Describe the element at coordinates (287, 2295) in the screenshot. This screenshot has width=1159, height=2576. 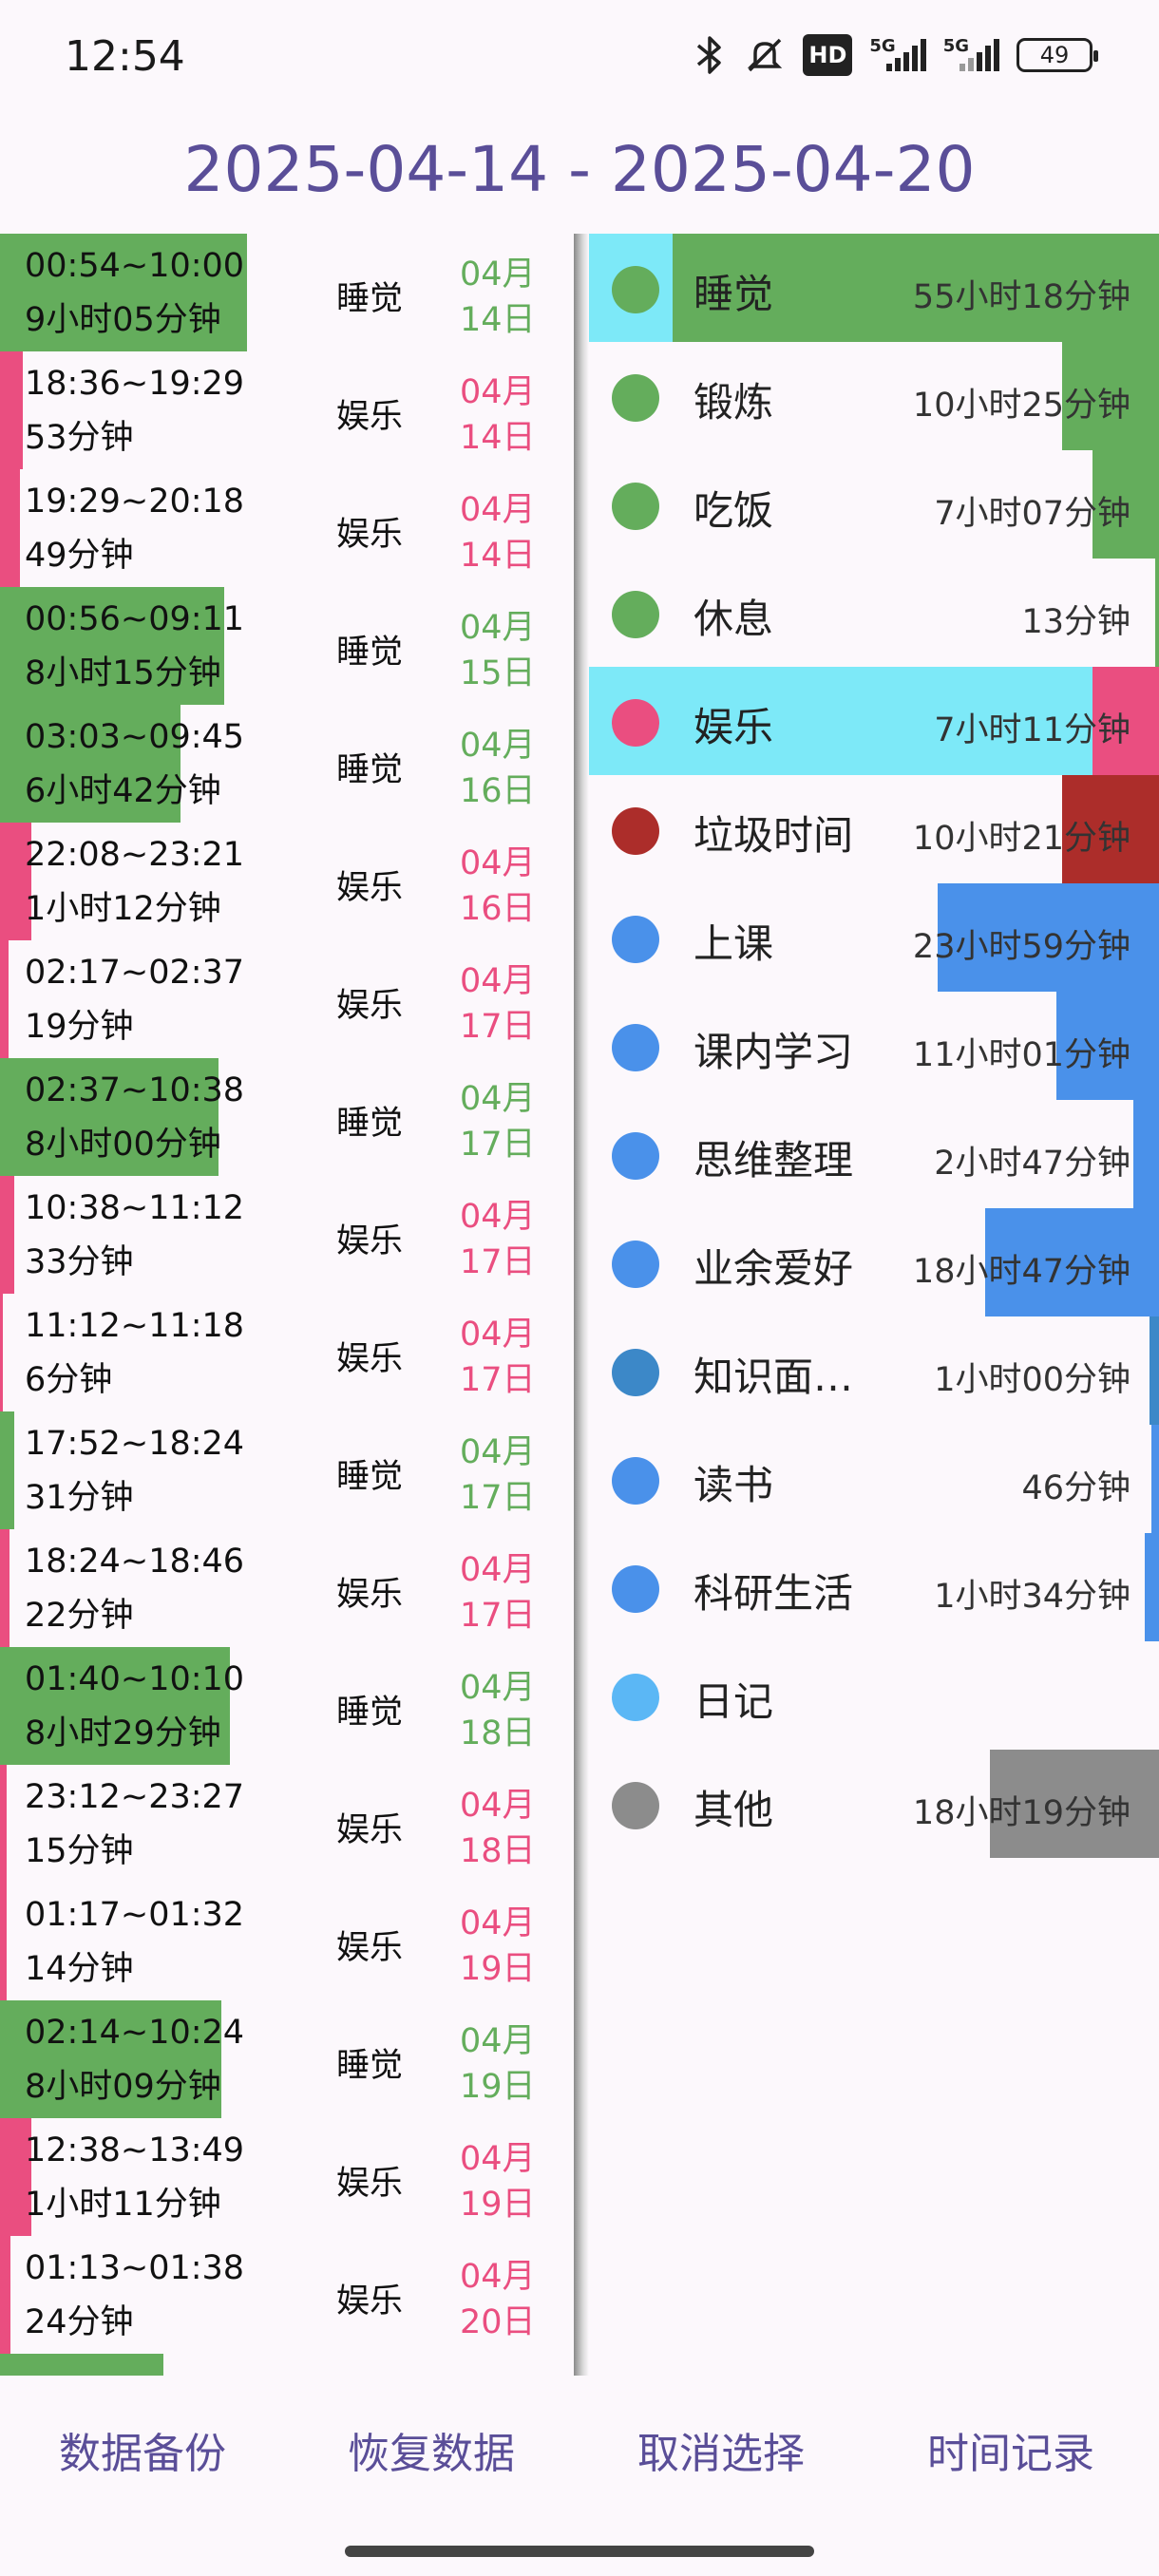
I see `record-row: 01:13~01:38 24分钟 娱乐 04月 20日` at that location.